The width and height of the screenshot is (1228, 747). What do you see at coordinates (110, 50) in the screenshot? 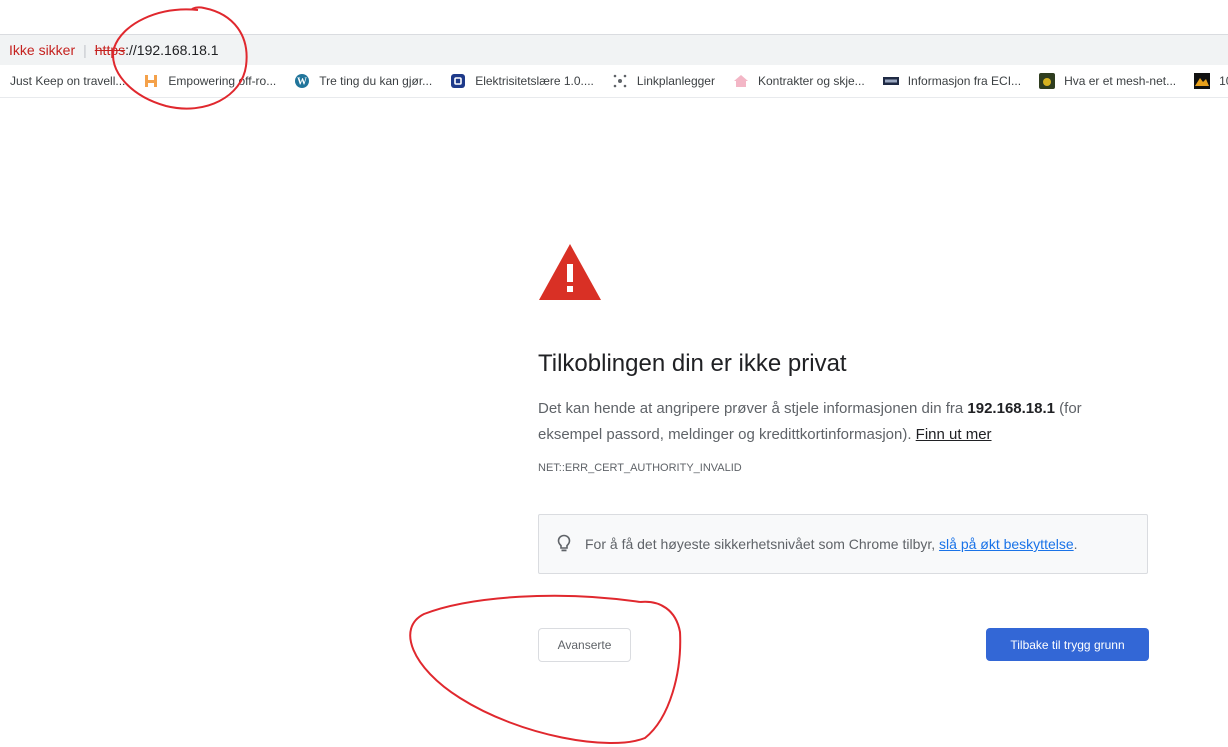
I see `url-scheme: https` at bounding box center [110, 50].